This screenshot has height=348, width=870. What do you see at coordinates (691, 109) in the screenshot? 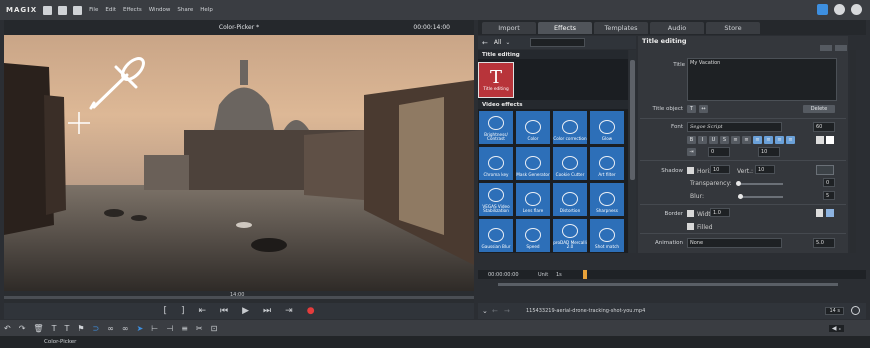
I see `object-prev-button: T` at bounding box center [691, 109].